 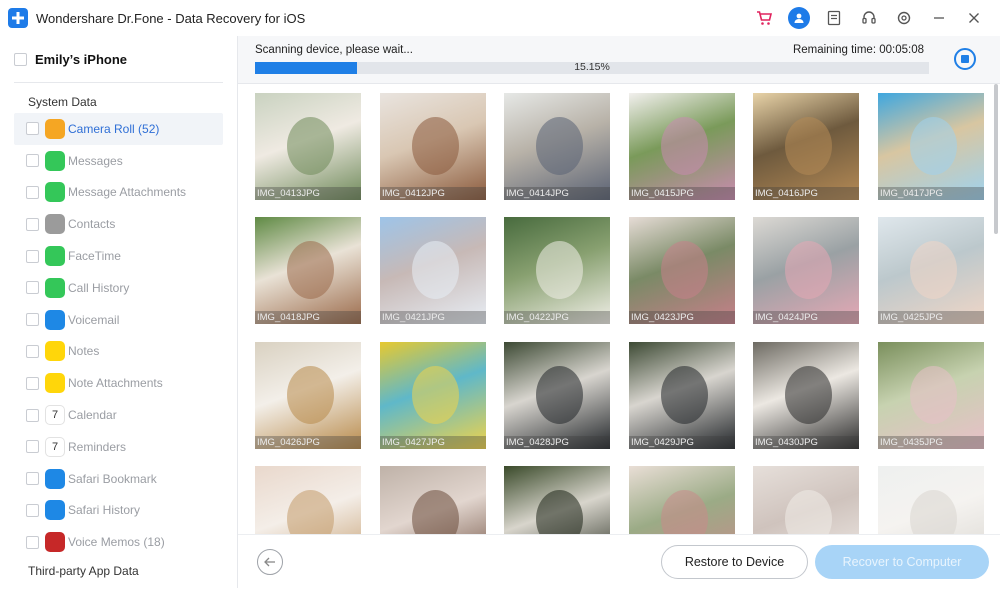 I want to click on sidebar-item-message-attachments: Message Attachments, so click(x=118, y=193).